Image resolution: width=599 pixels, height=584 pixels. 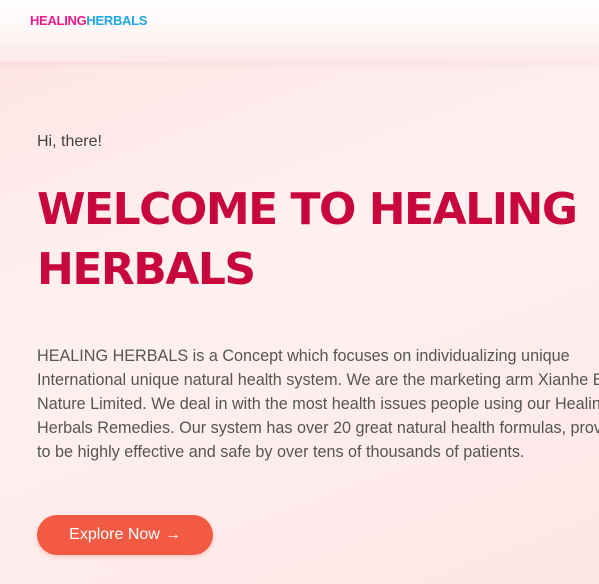 I want to click on explore-now-button: Explore Now →, so click(x=125, y=535).